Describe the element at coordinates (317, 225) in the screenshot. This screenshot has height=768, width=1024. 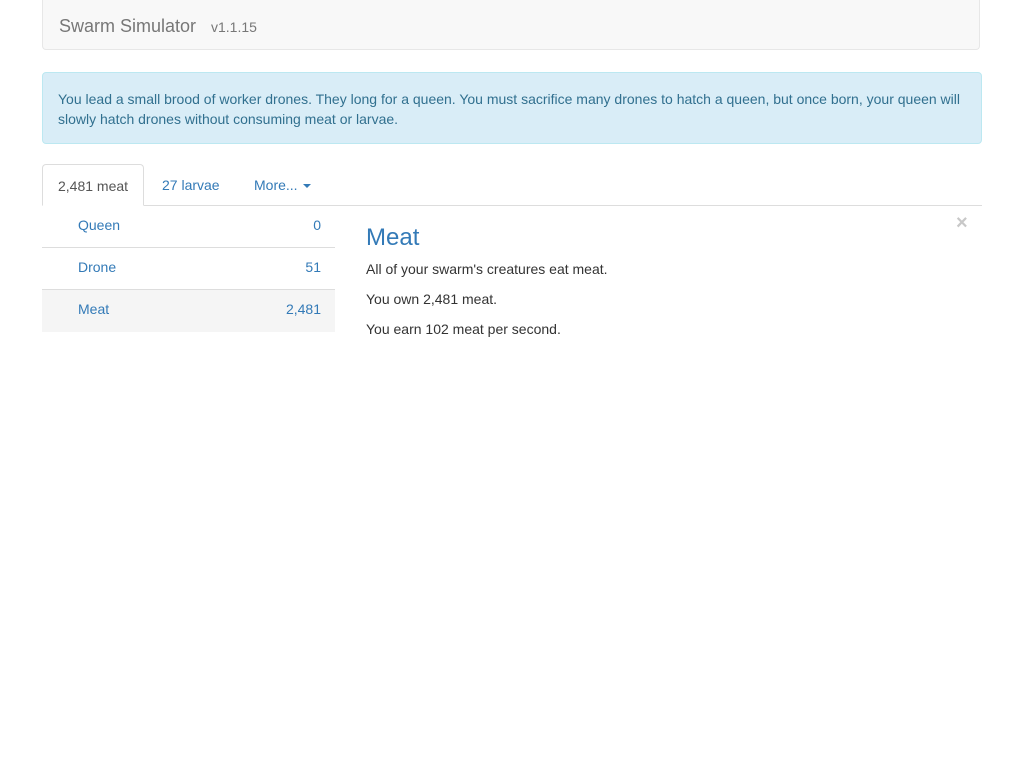
I see `unit-count: 0` at that location.